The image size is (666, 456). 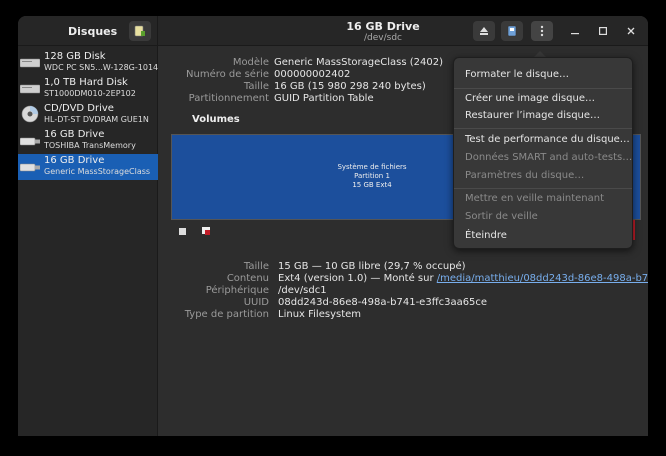 I want to click on maximize-icon, so click(x=603, y=31).